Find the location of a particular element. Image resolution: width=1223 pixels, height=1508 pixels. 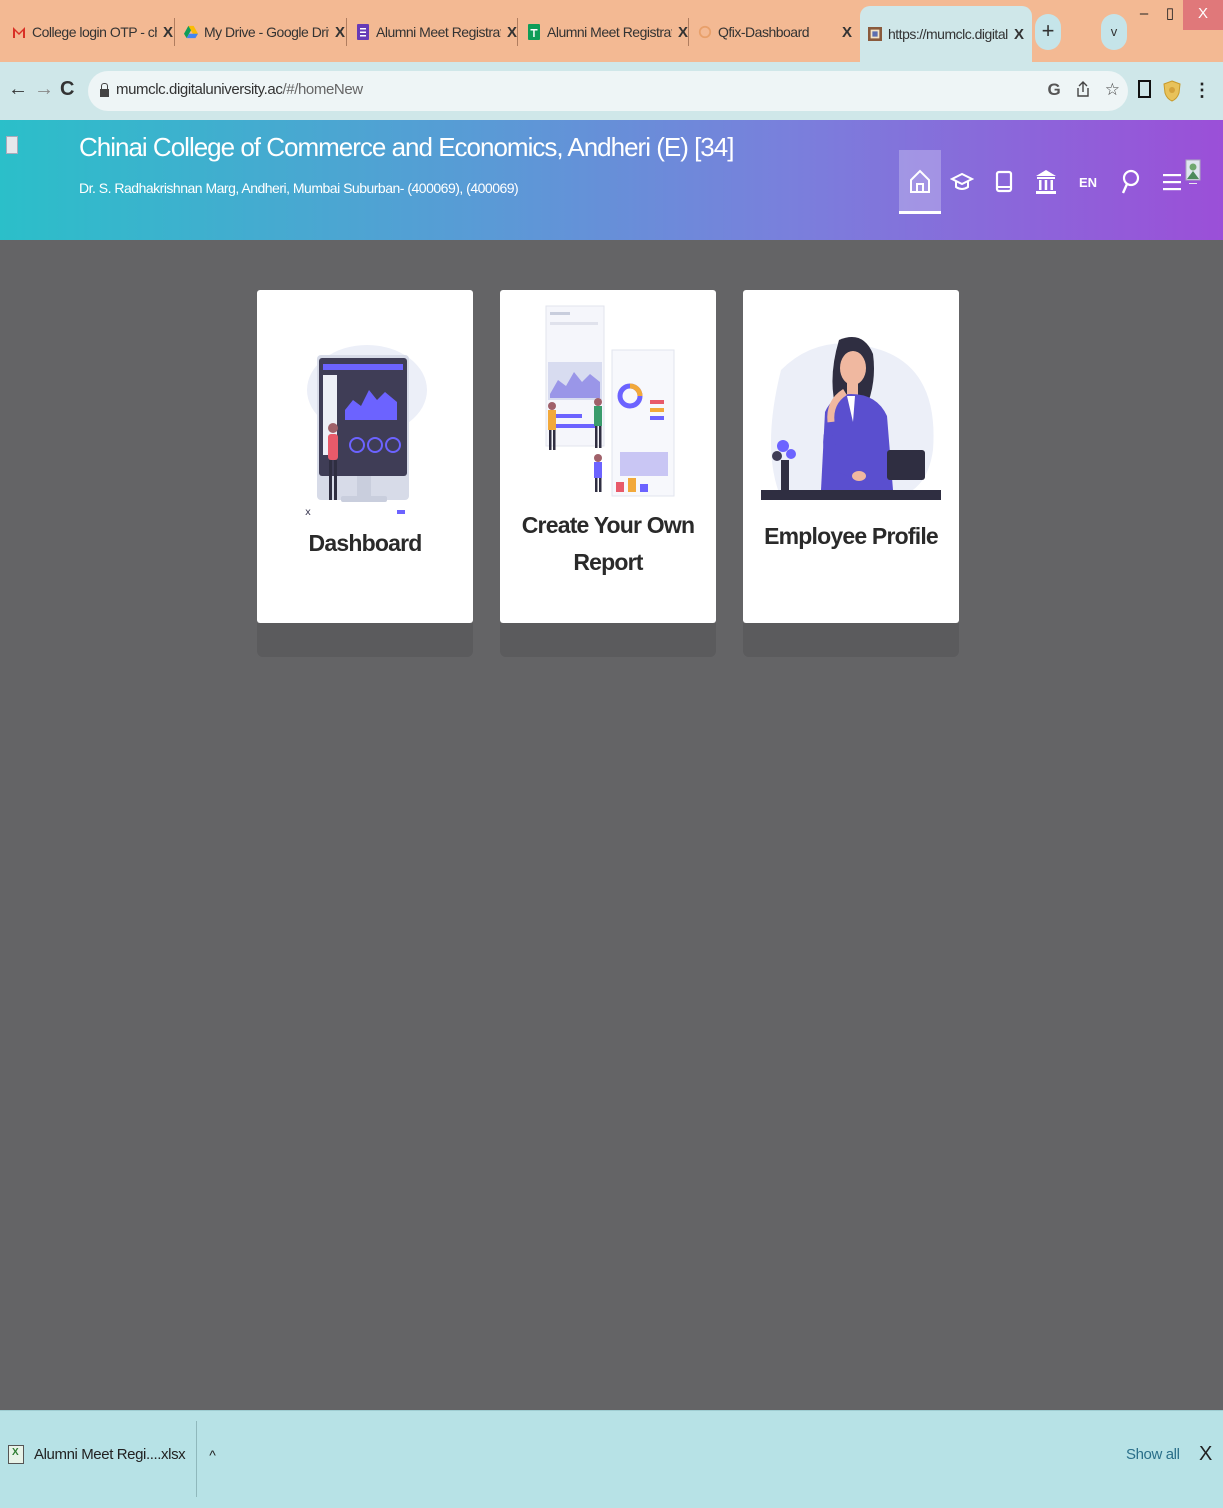

avatar is located at coordinates (1193, 172).